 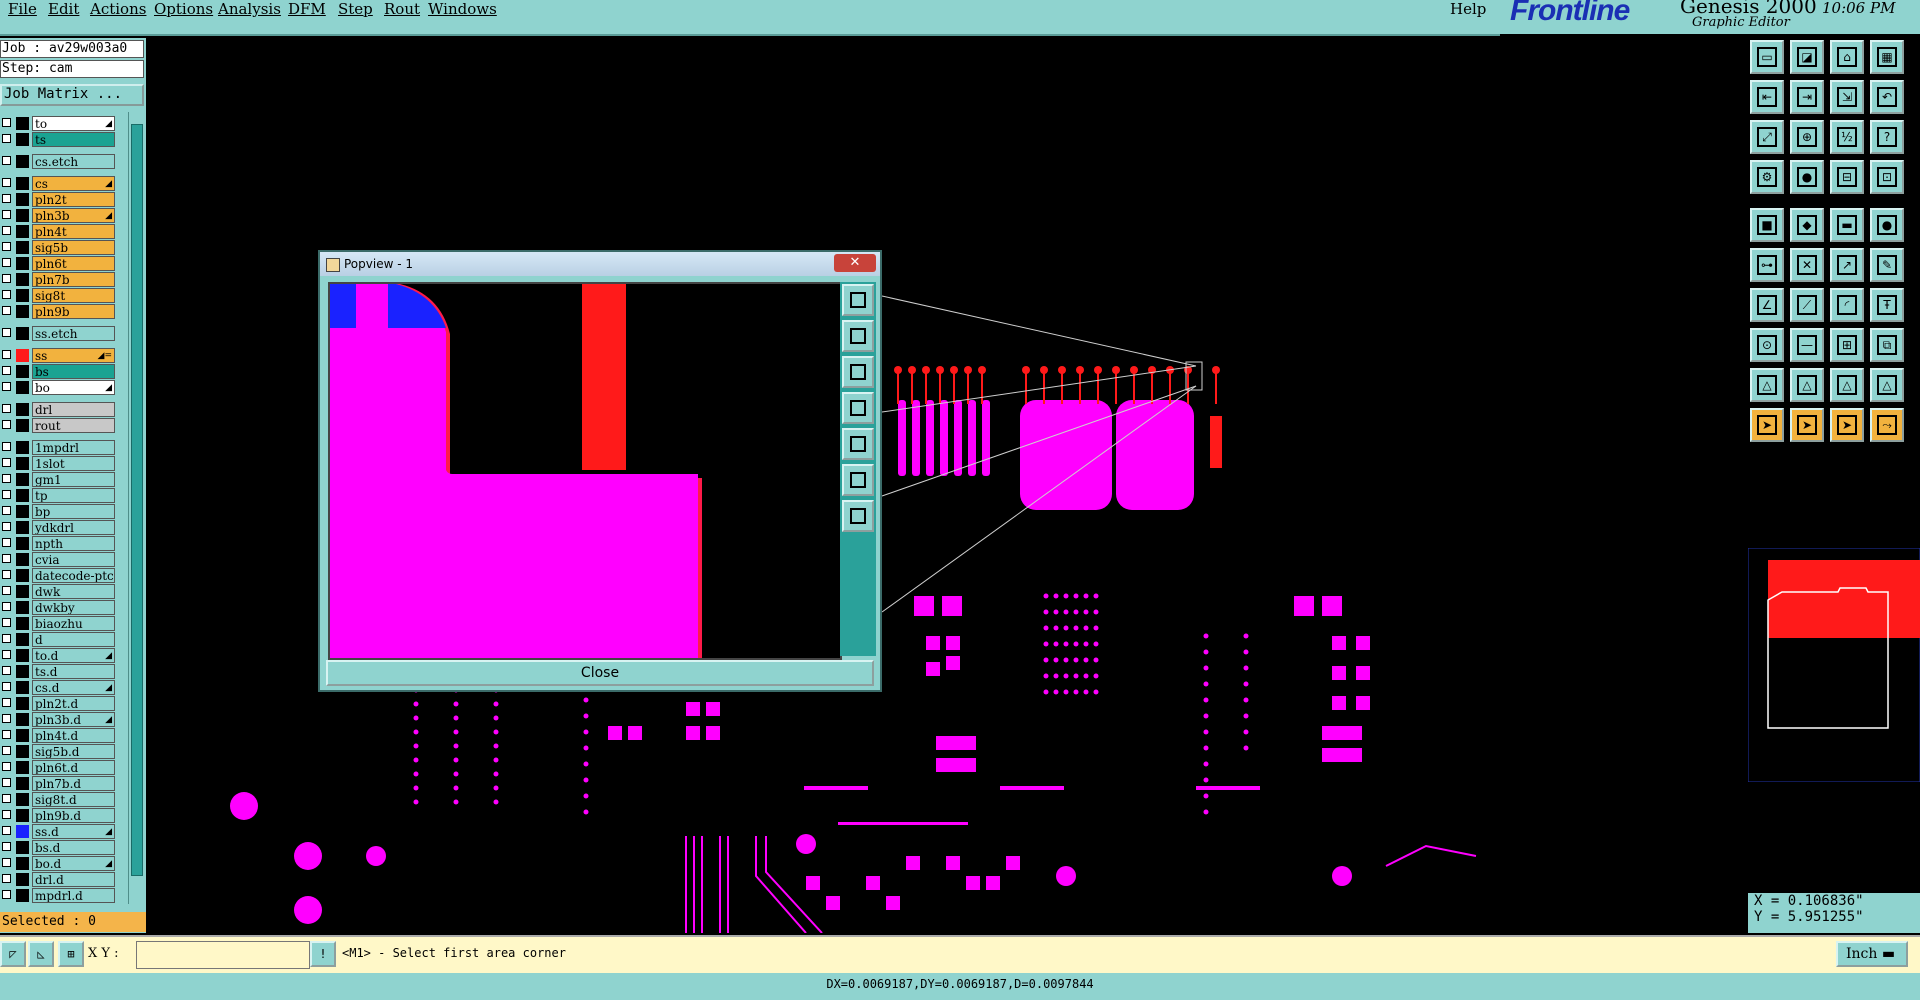 What do you see at coordinates (58, 139) in the screenshot?
I see `layer-row: ts` at bounding box center [58, 139].